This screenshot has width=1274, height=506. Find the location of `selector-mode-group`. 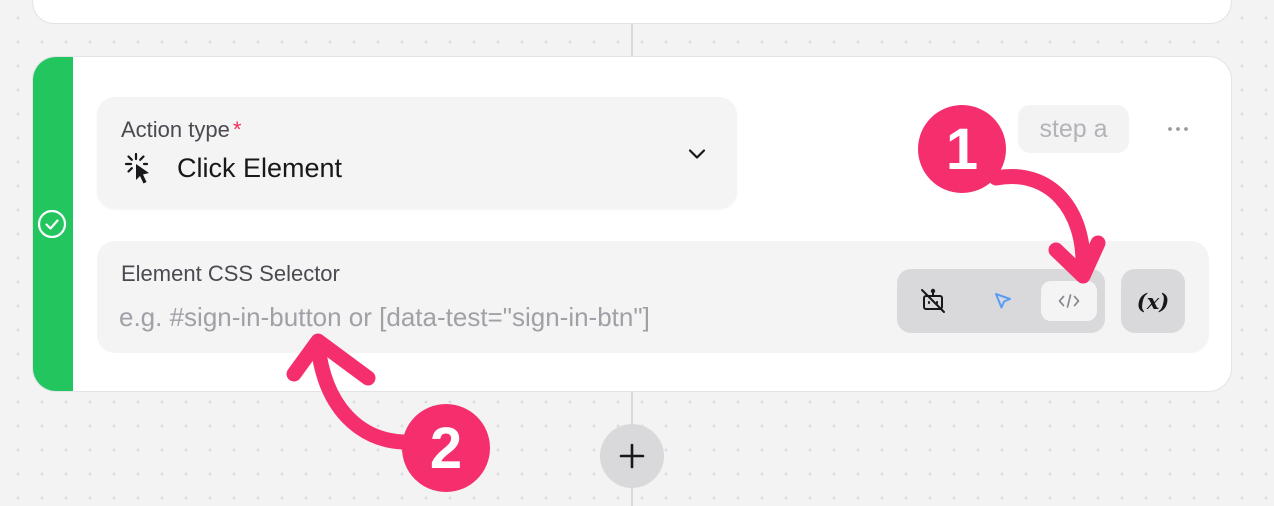

selector-mode-group is located at coordinates (1001, 301).